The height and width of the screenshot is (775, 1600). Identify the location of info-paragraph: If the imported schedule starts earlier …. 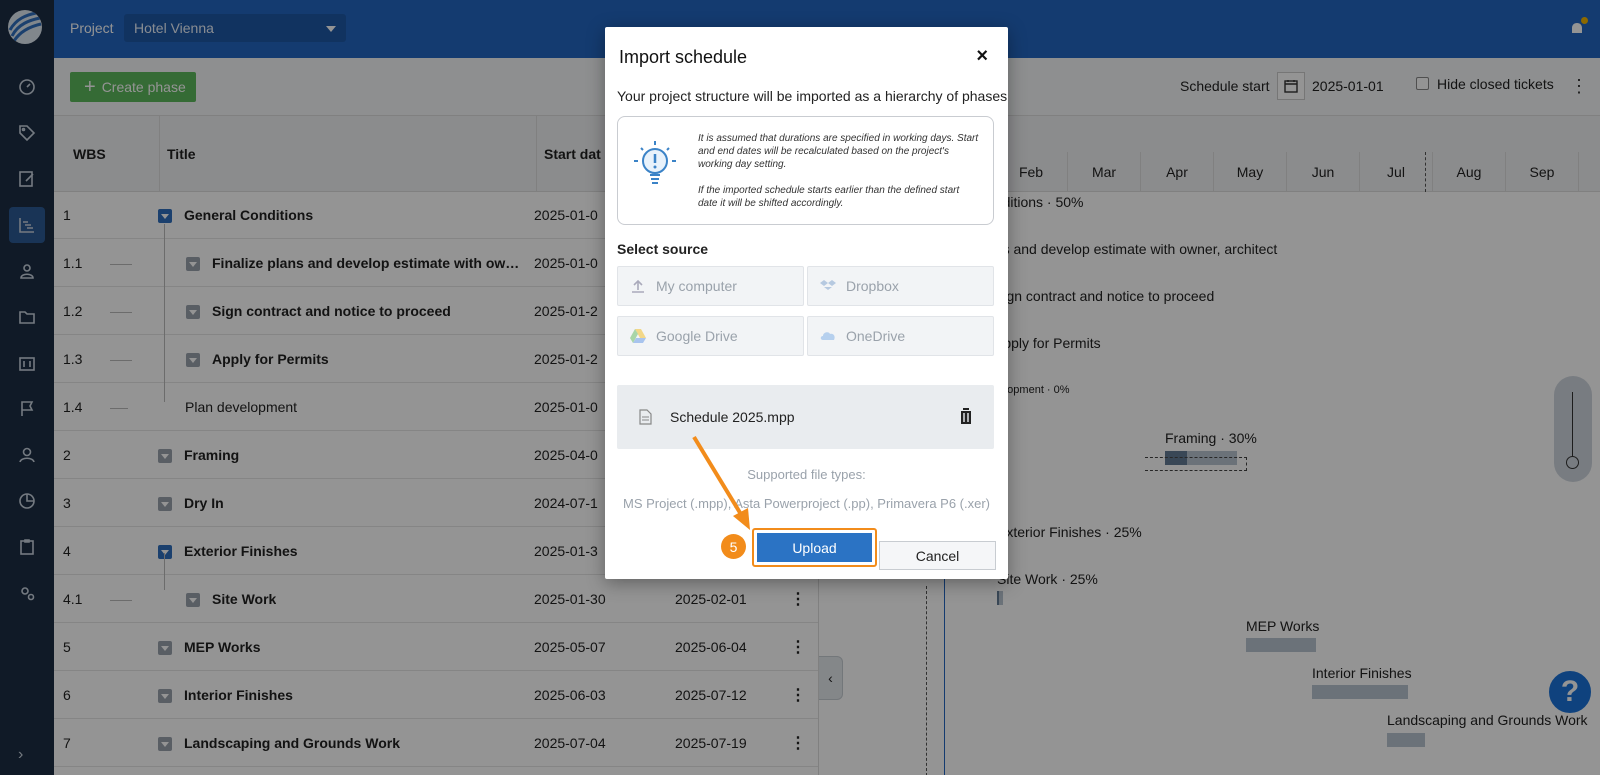
(829, 197).